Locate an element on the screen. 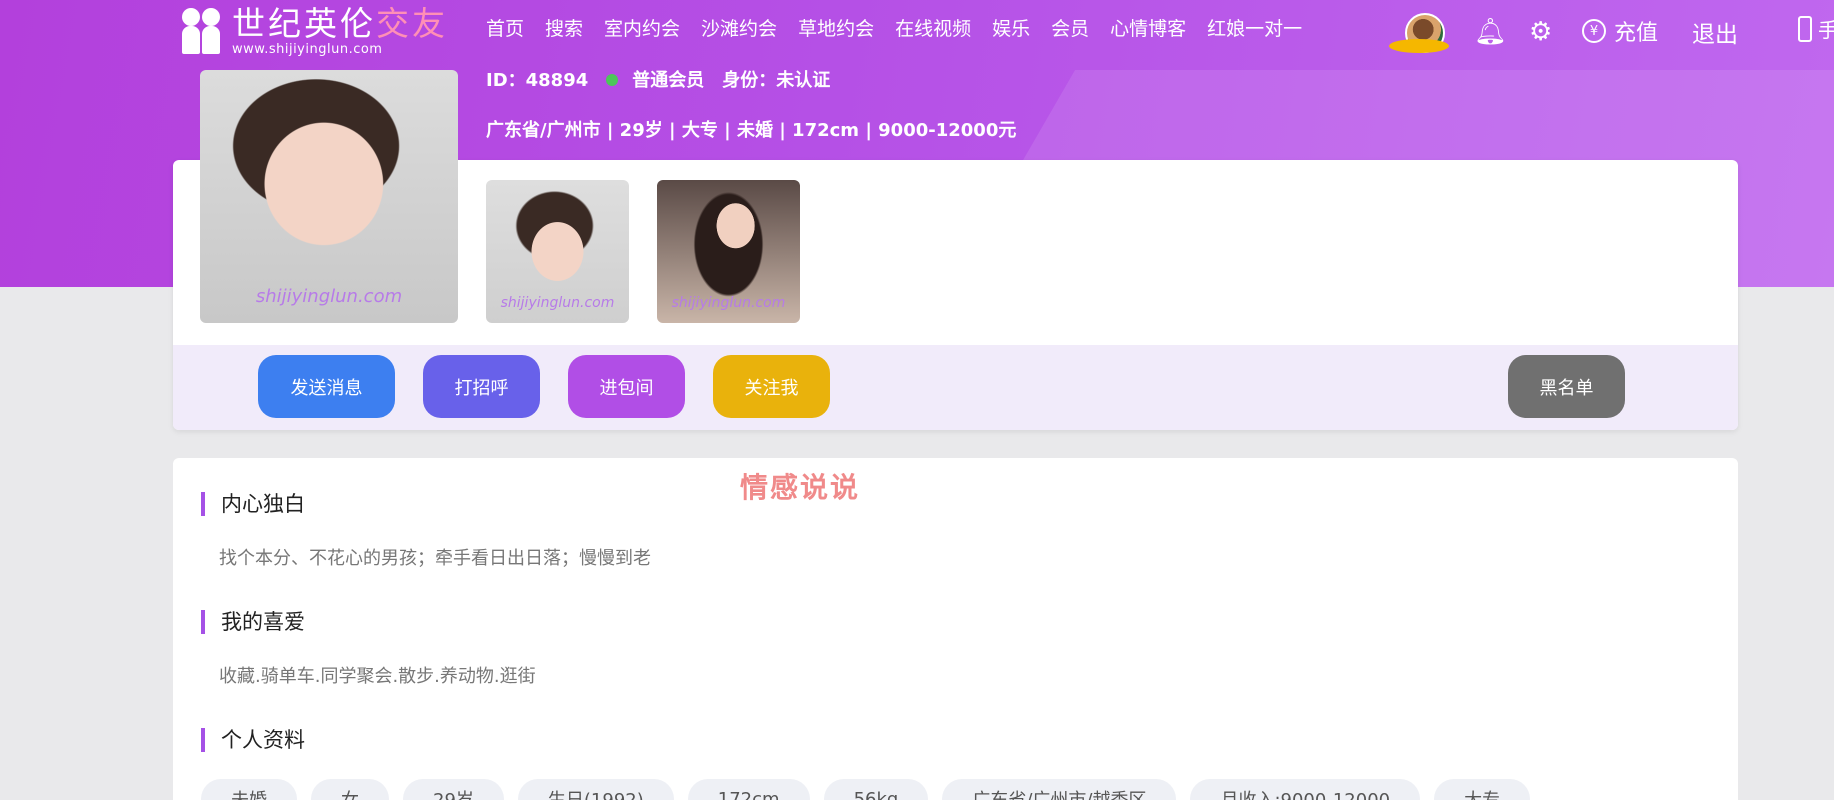 The image size is (1834, 800). membership-status: 普通会员 is located at coordinates (655, 79).